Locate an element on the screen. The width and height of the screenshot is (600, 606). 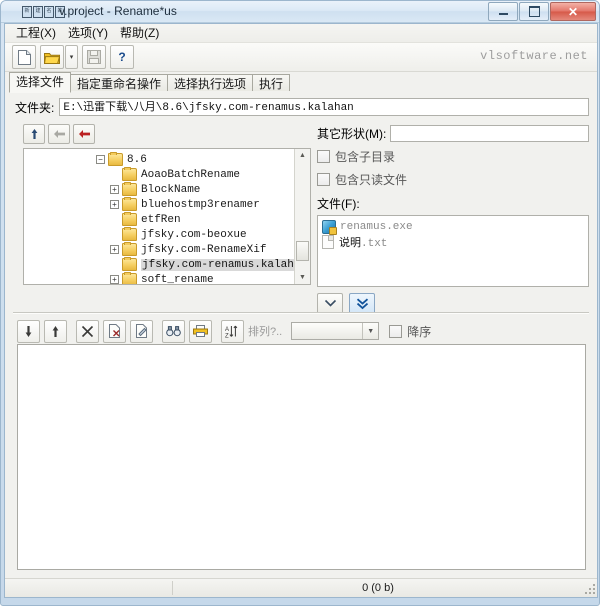
tree-item: + jfsky.com-RenameXif is located at coordinates (159, 249).